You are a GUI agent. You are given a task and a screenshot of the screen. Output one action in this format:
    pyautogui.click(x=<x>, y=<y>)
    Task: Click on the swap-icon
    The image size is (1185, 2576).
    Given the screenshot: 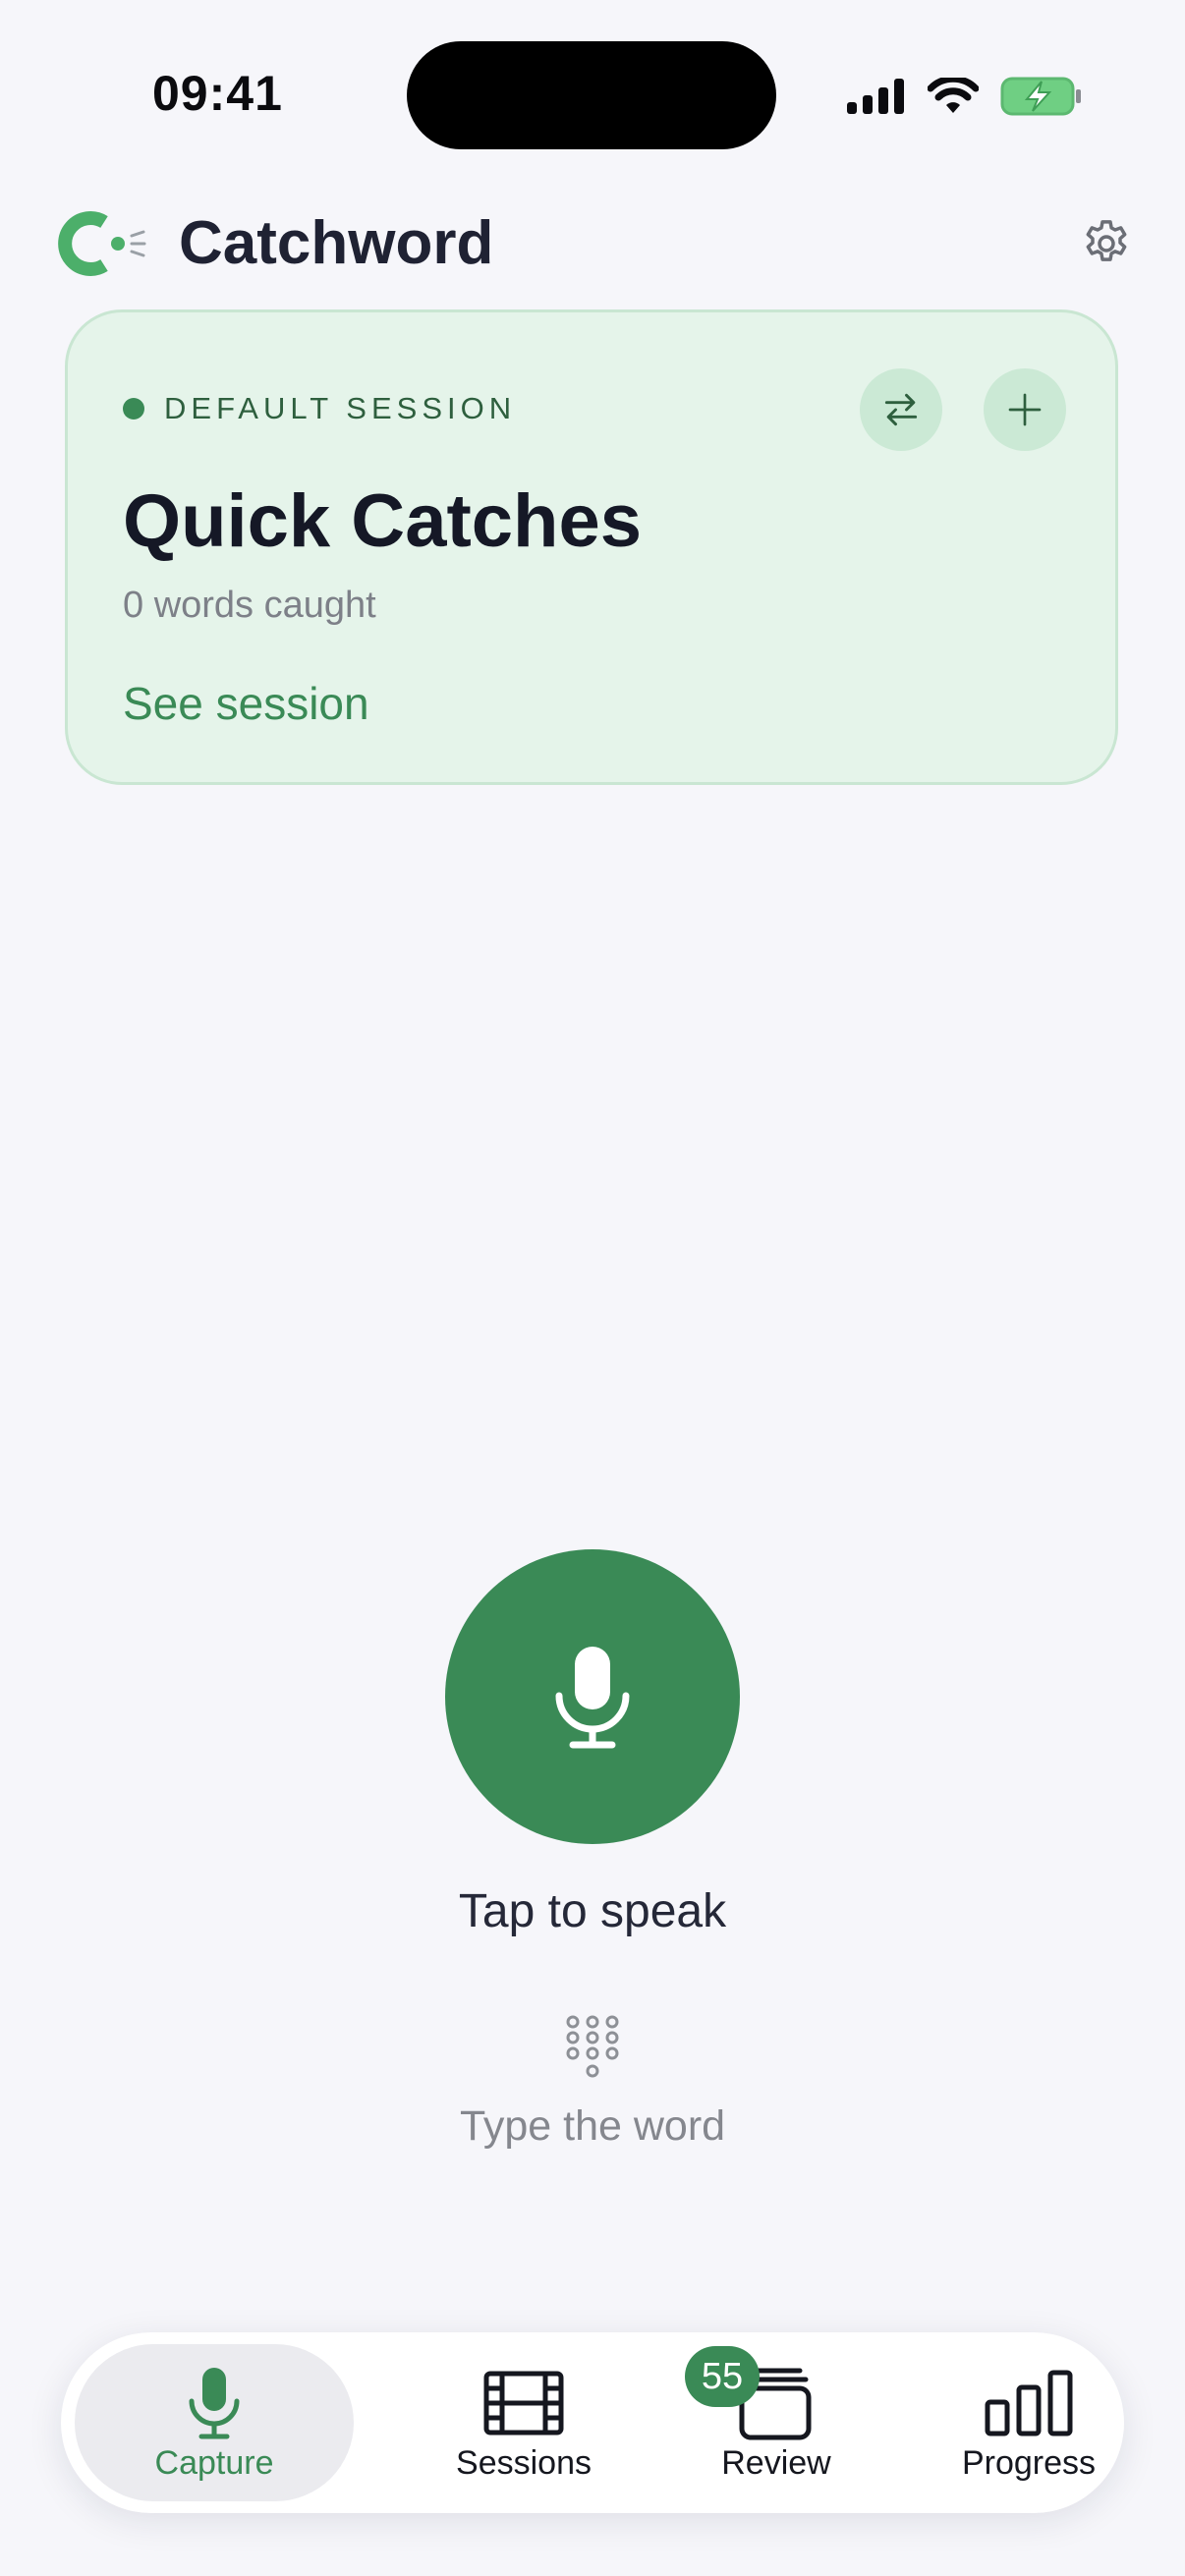 What is the action you would take?
    pyautogui.click(x=901, y=409)
    